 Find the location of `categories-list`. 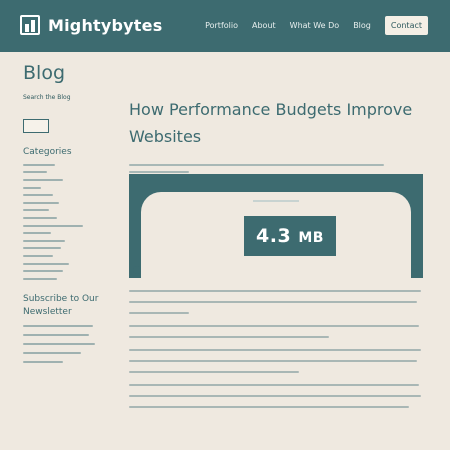

categories-list is located at coordinates (68, 222).